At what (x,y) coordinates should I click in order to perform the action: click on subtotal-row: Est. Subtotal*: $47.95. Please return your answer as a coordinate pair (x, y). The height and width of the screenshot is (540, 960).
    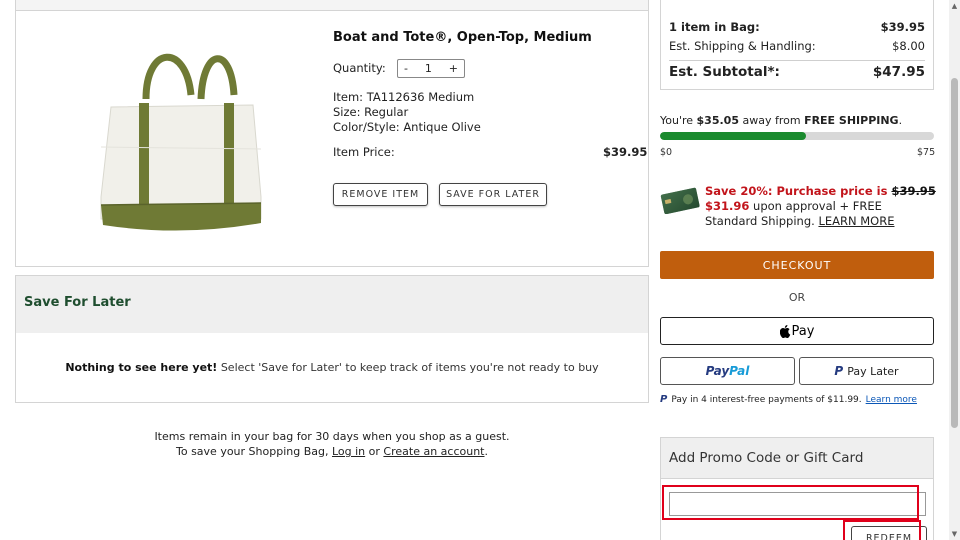
    Looking at the image, I should click on (797, 72).